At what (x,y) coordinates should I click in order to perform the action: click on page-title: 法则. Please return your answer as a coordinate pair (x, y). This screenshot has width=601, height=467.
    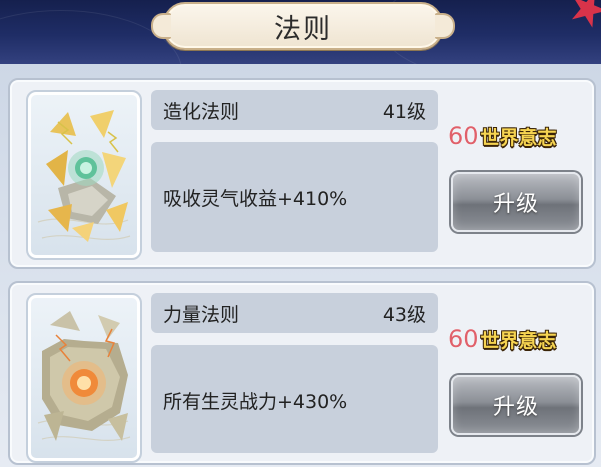
    Looking at the image, I should click on (303, 29).